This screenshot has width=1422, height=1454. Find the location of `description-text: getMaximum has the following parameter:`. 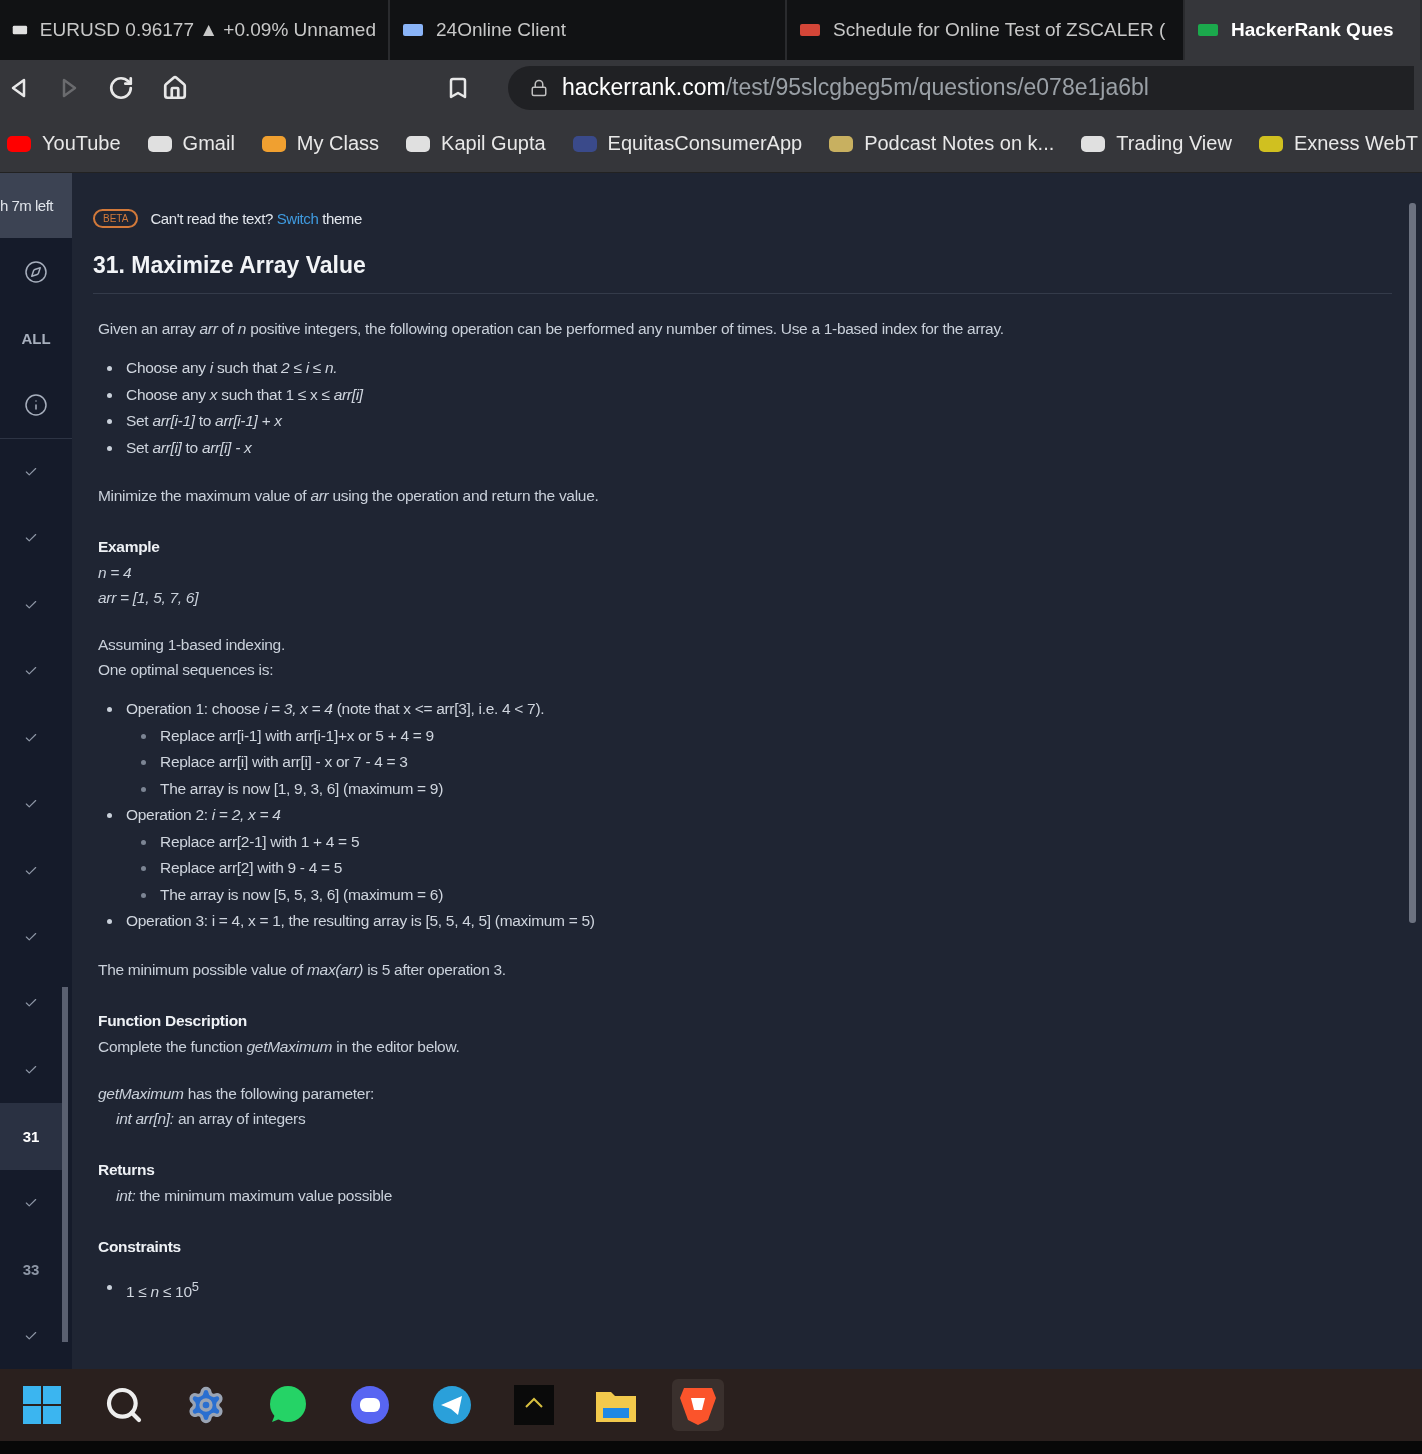

description-text: getMaximum has the following parameter: is located at coordinates (236, 1093).